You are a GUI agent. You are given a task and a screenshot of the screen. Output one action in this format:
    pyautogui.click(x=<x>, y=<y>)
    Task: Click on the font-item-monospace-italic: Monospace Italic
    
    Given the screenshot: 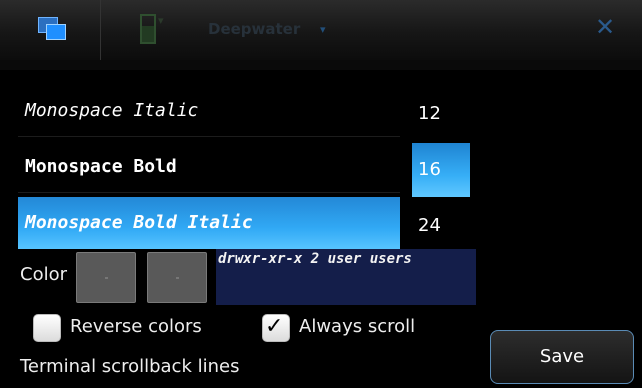 What is the action you would take?
    pyautogui.click(x=209, y=111)
    